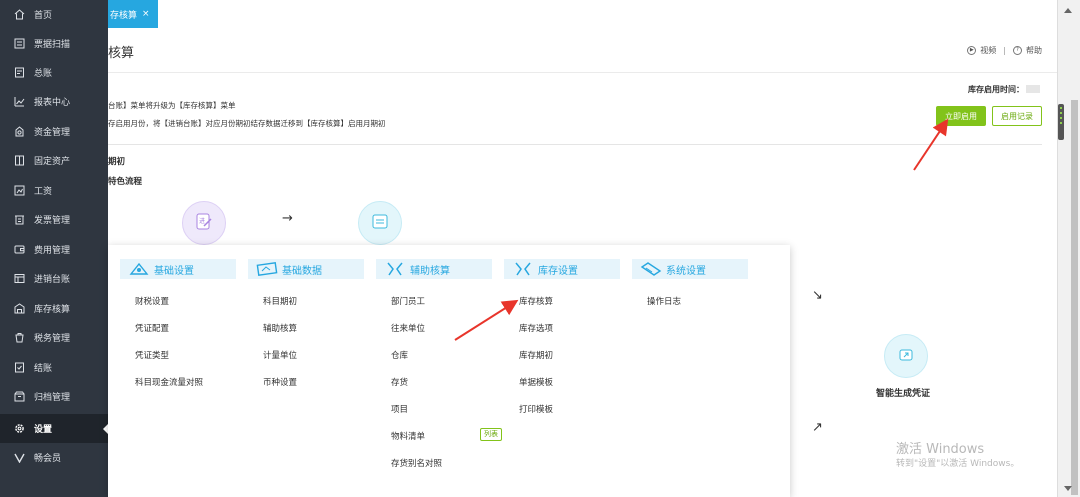 This screenshot has width=1080, height=497. I want to click on sidebar-item-scan: 票据扫描, so click(54, 43).